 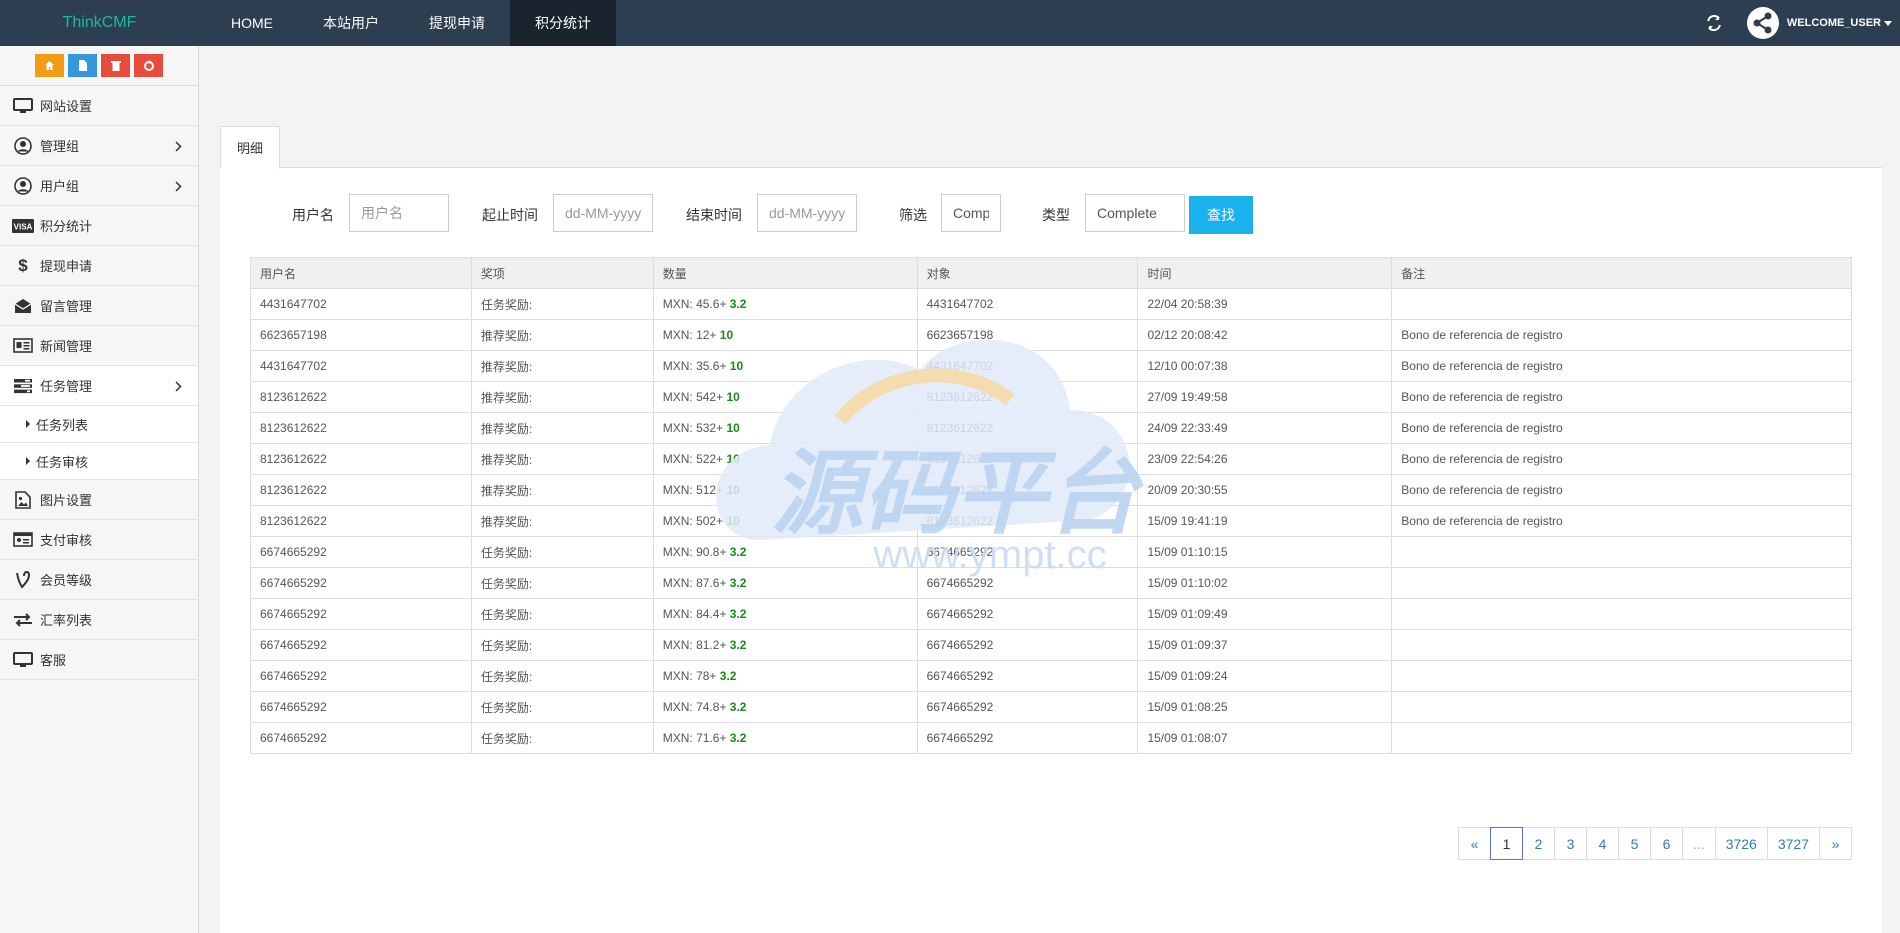 I want to click on page-link: 6, so click(x=1667, y=843).